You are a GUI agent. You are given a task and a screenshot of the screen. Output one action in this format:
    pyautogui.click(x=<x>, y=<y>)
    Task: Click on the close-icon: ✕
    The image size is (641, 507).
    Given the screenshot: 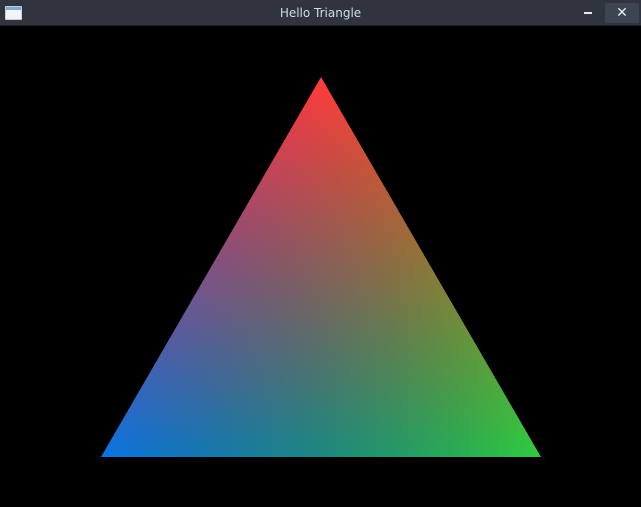 What is the action you would take?
    pyautogui.click(x=622, y=13)
    